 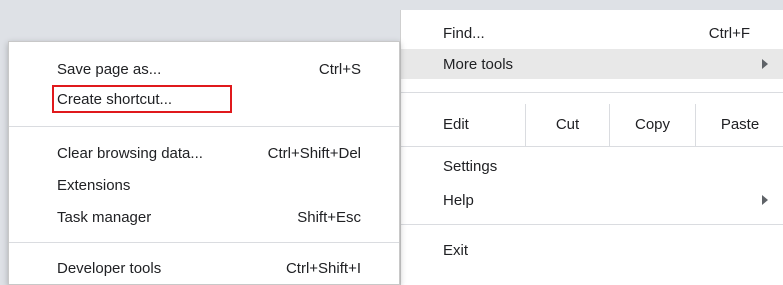 I want to click on paste-button: Paste, so click(x=739, y=125).